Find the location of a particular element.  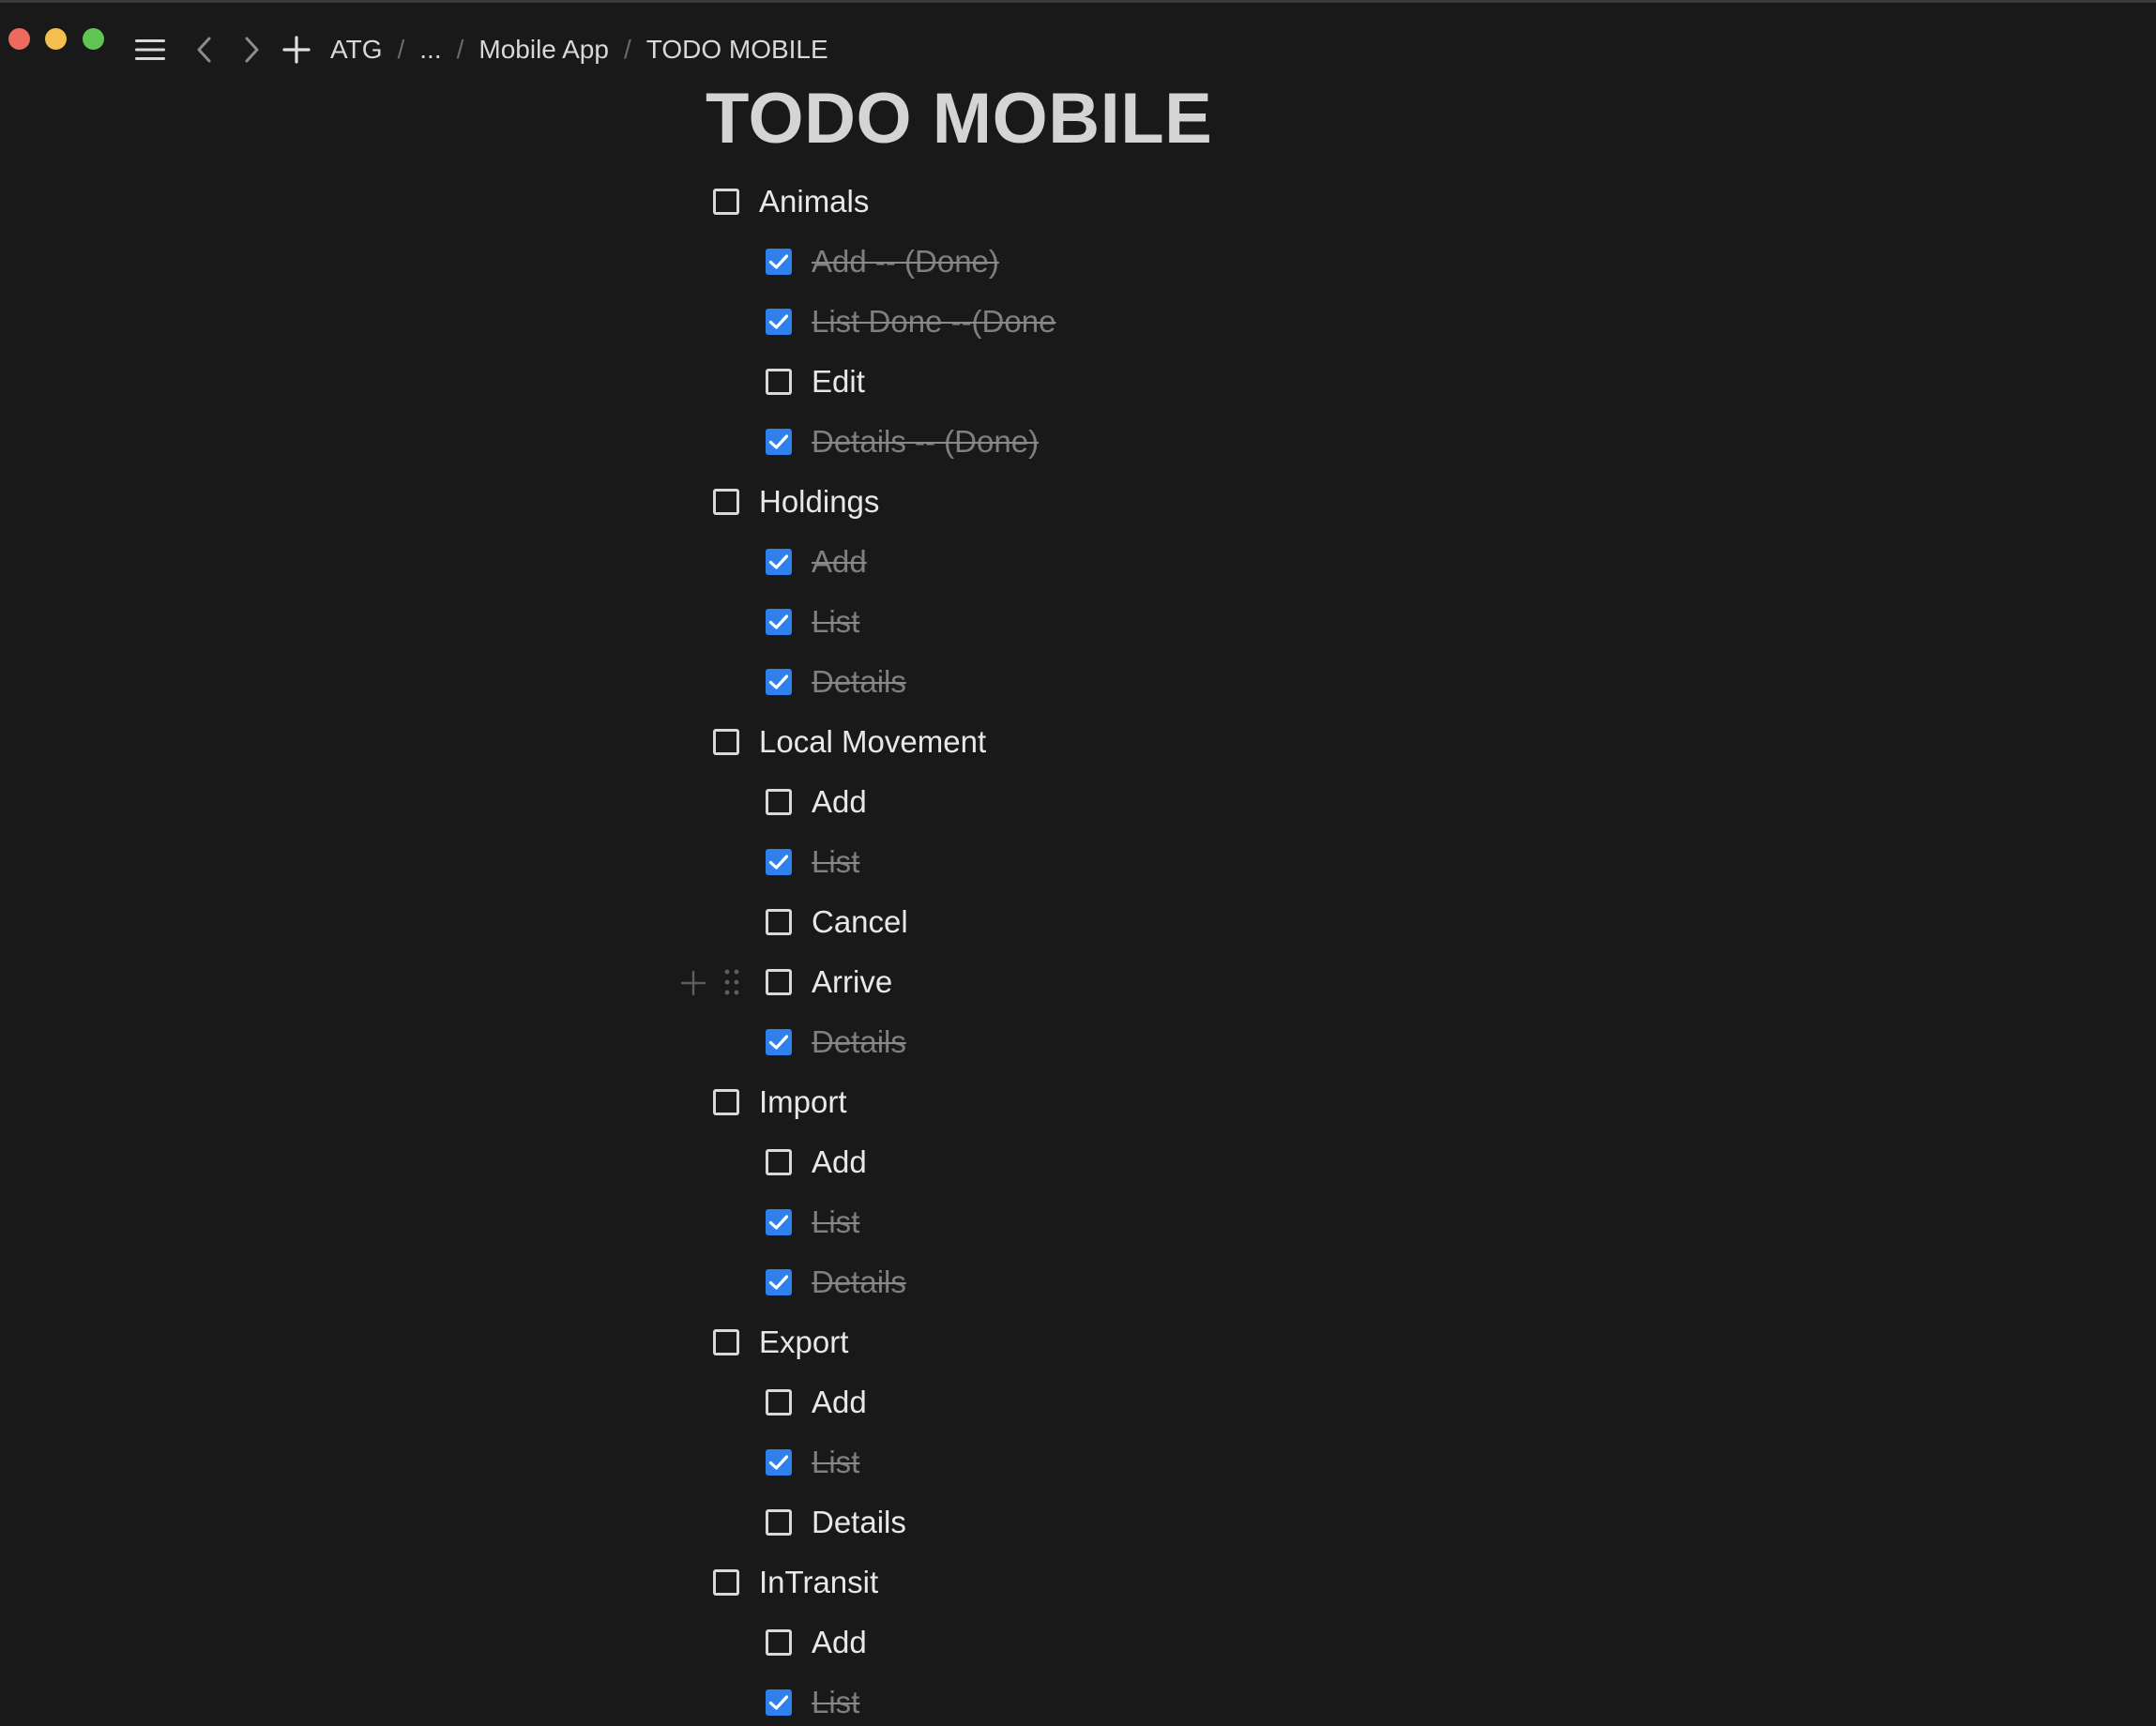

todo-group-item: Export is located at coordinates (1078, 1342).